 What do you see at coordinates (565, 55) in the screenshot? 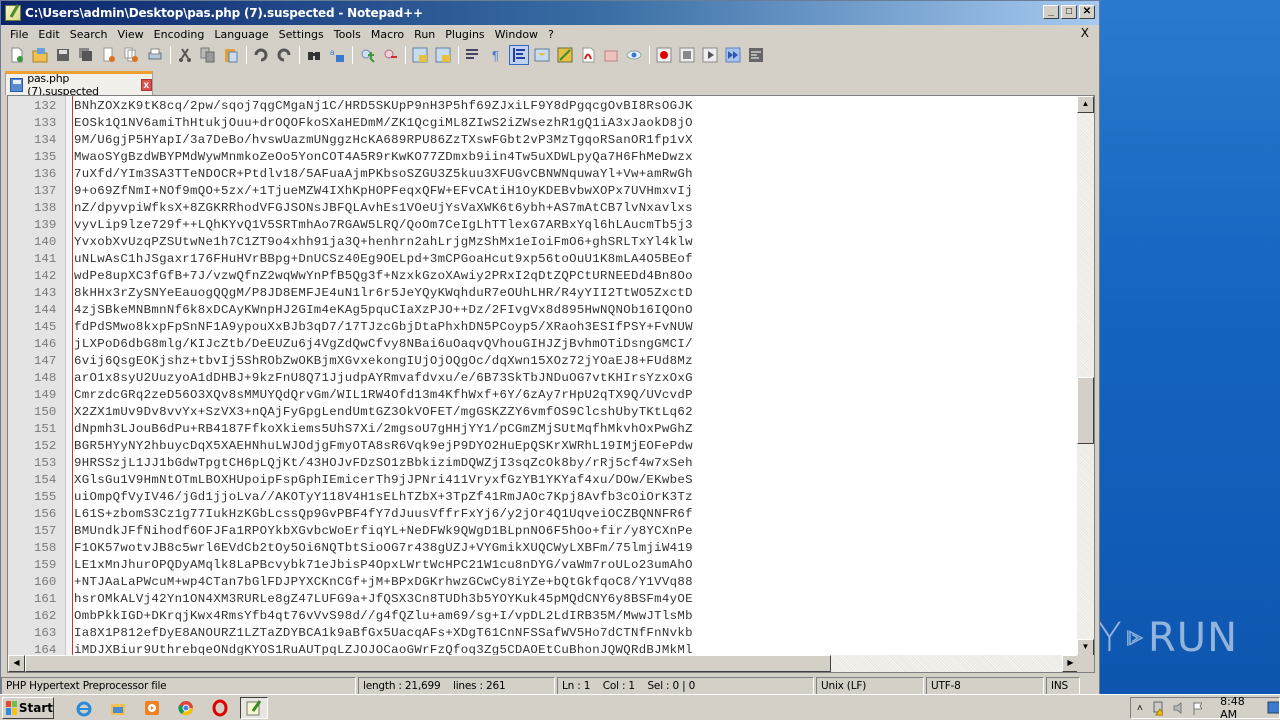
I see `function-list-button` at bounding box center [565, 55].